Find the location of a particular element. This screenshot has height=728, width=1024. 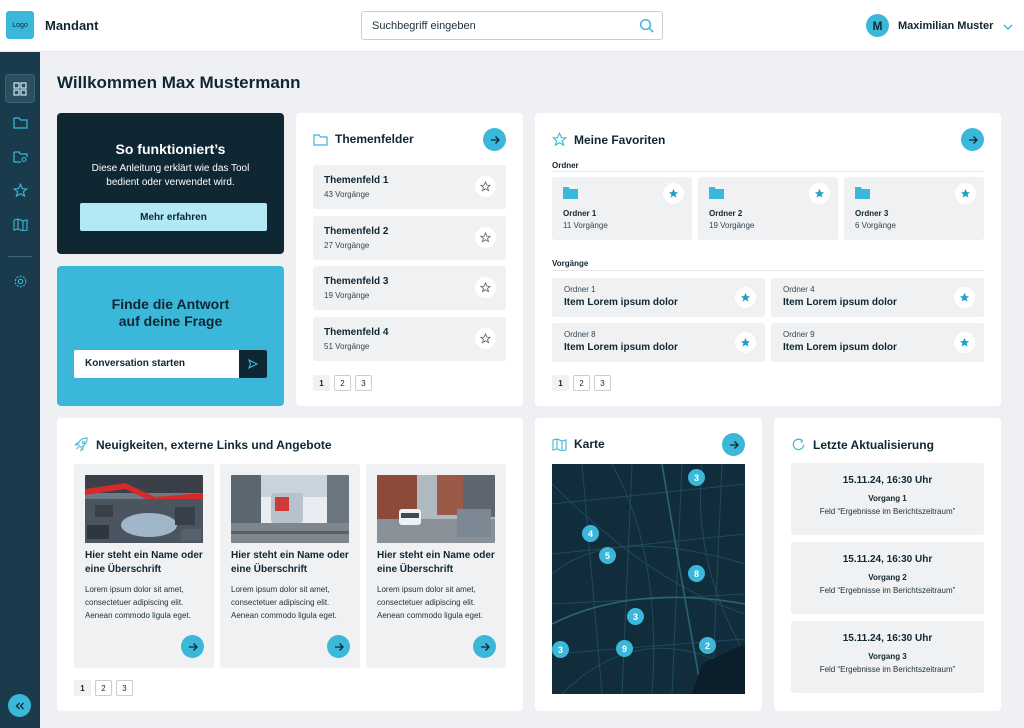

more-info-button: Mehr erfahren is located at coordinates (173, 217).